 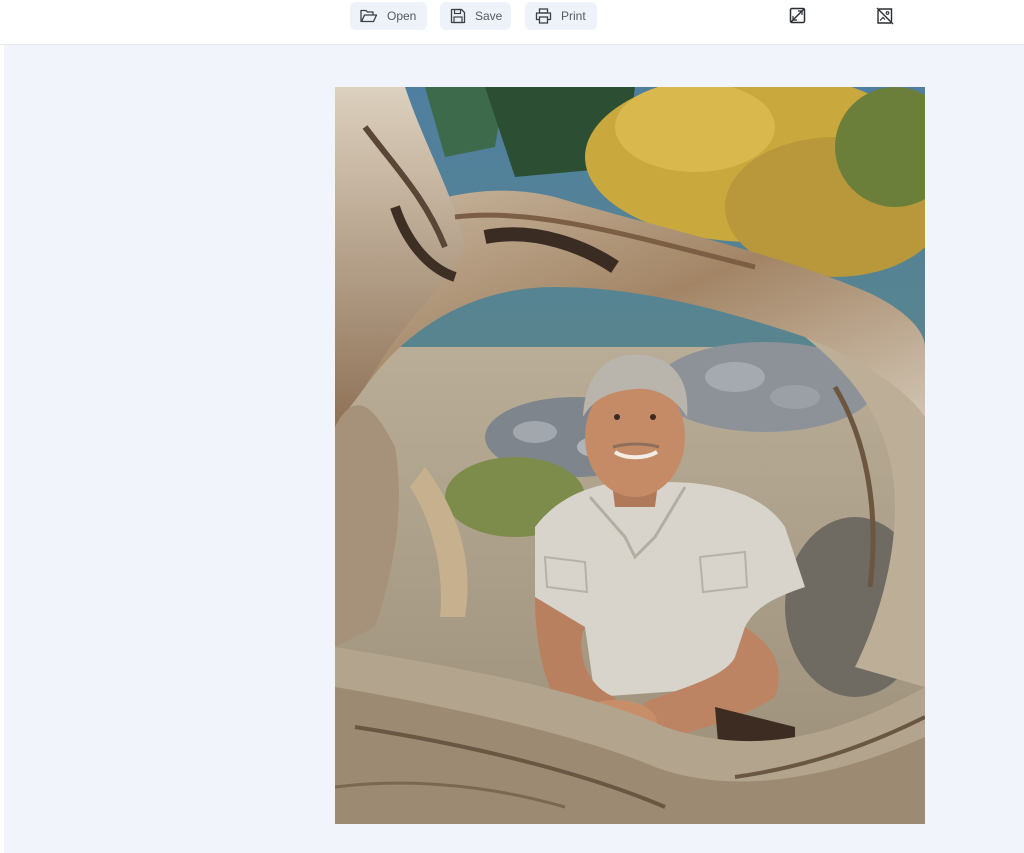 I want to click on image-off-icon, so click(x=885, y=18).